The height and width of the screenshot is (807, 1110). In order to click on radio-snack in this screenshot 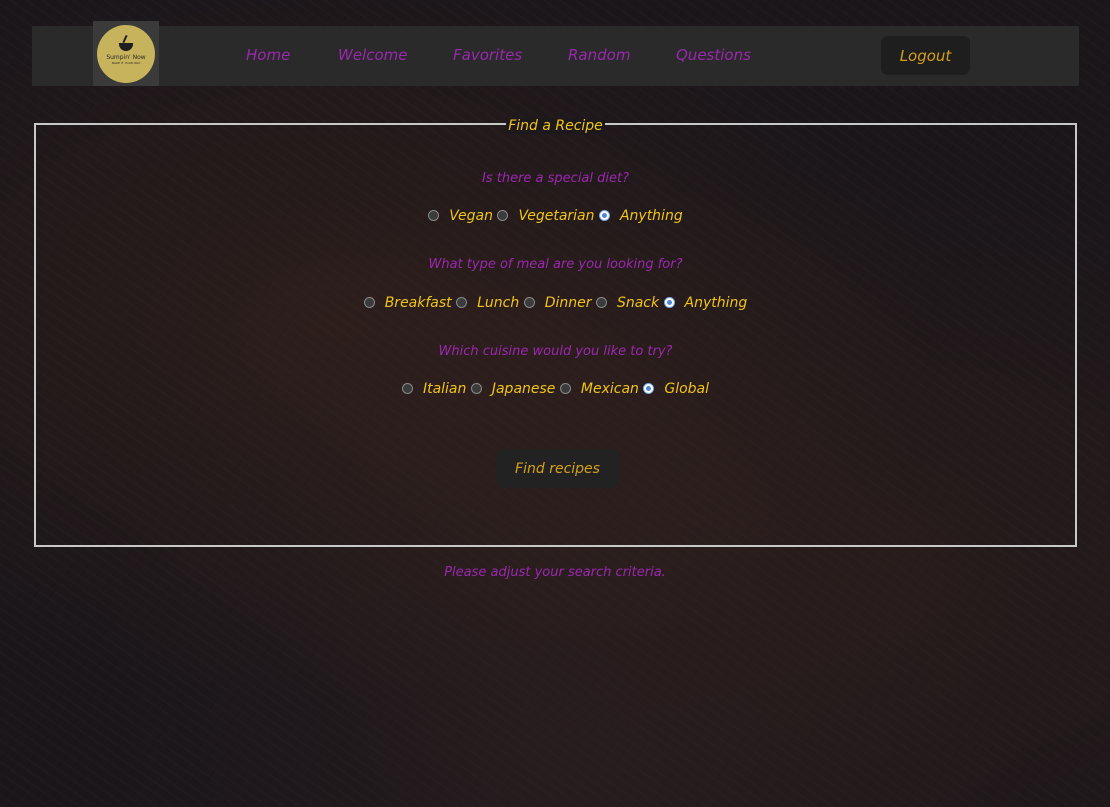, I will do `click(601, 302)`.